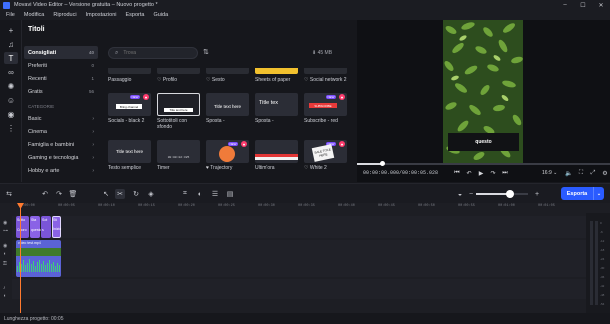 This screenshot has width=610, height=324. I want to click on clip-properties-icon: ☰, so click(215, 194).